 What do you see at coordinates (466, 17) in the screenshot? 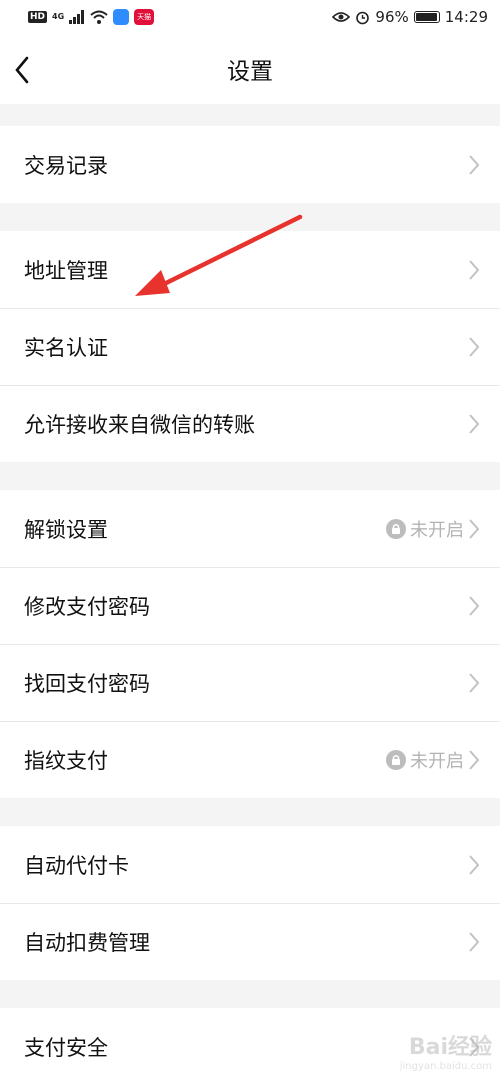
I see `clock: 14:29` at bounding box center [466, 17].